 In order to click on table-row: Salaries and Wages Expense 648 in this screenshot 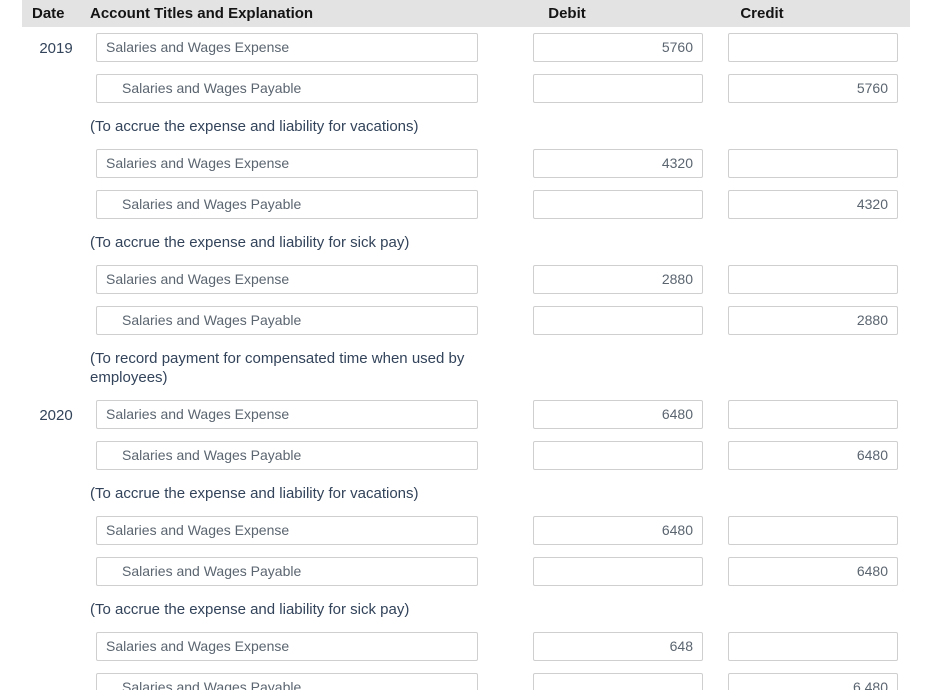, I will do `click(472, 647)`.